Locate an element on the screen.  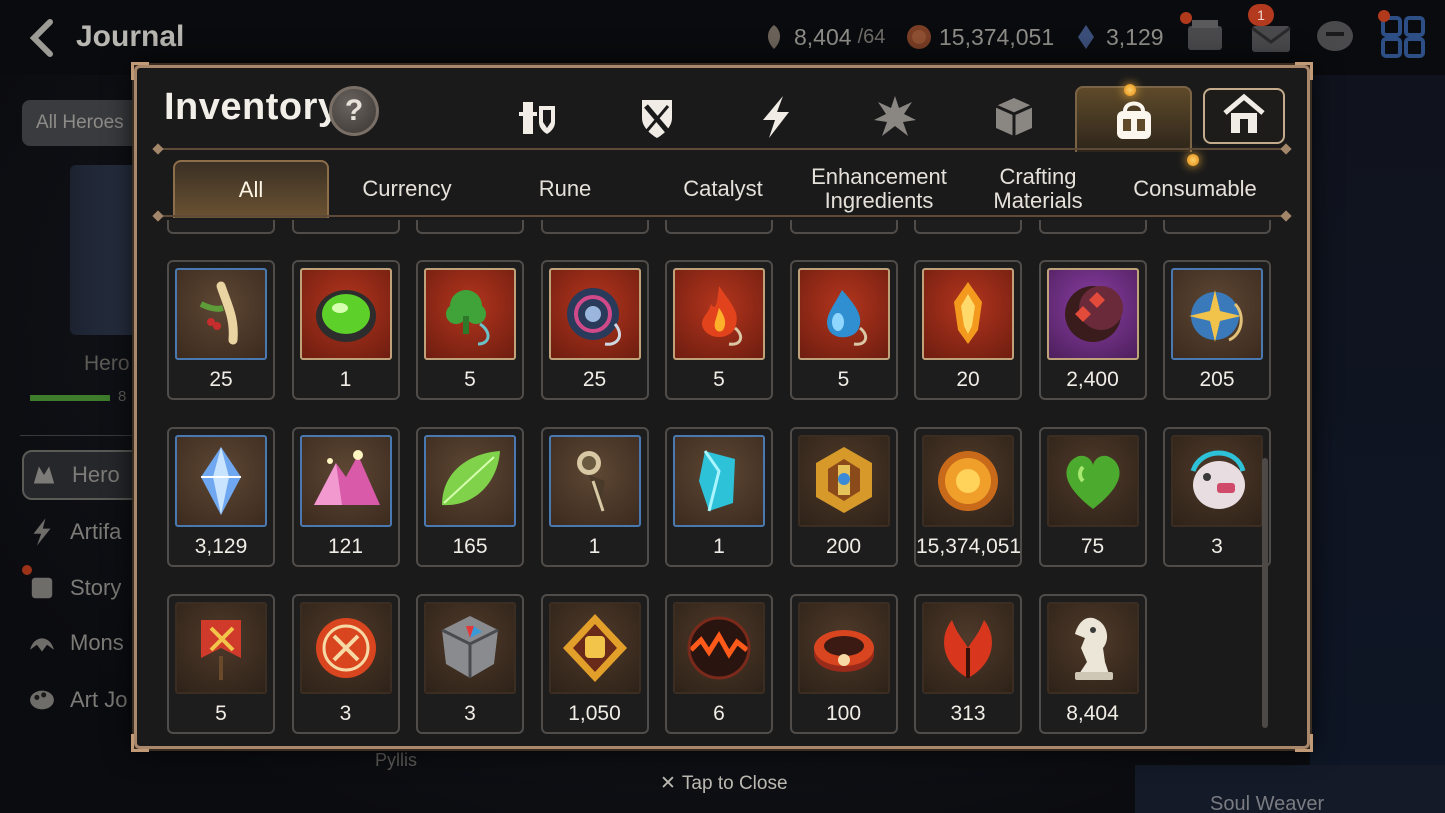
inventory-item: 121 is located at coordinates (345, 497).